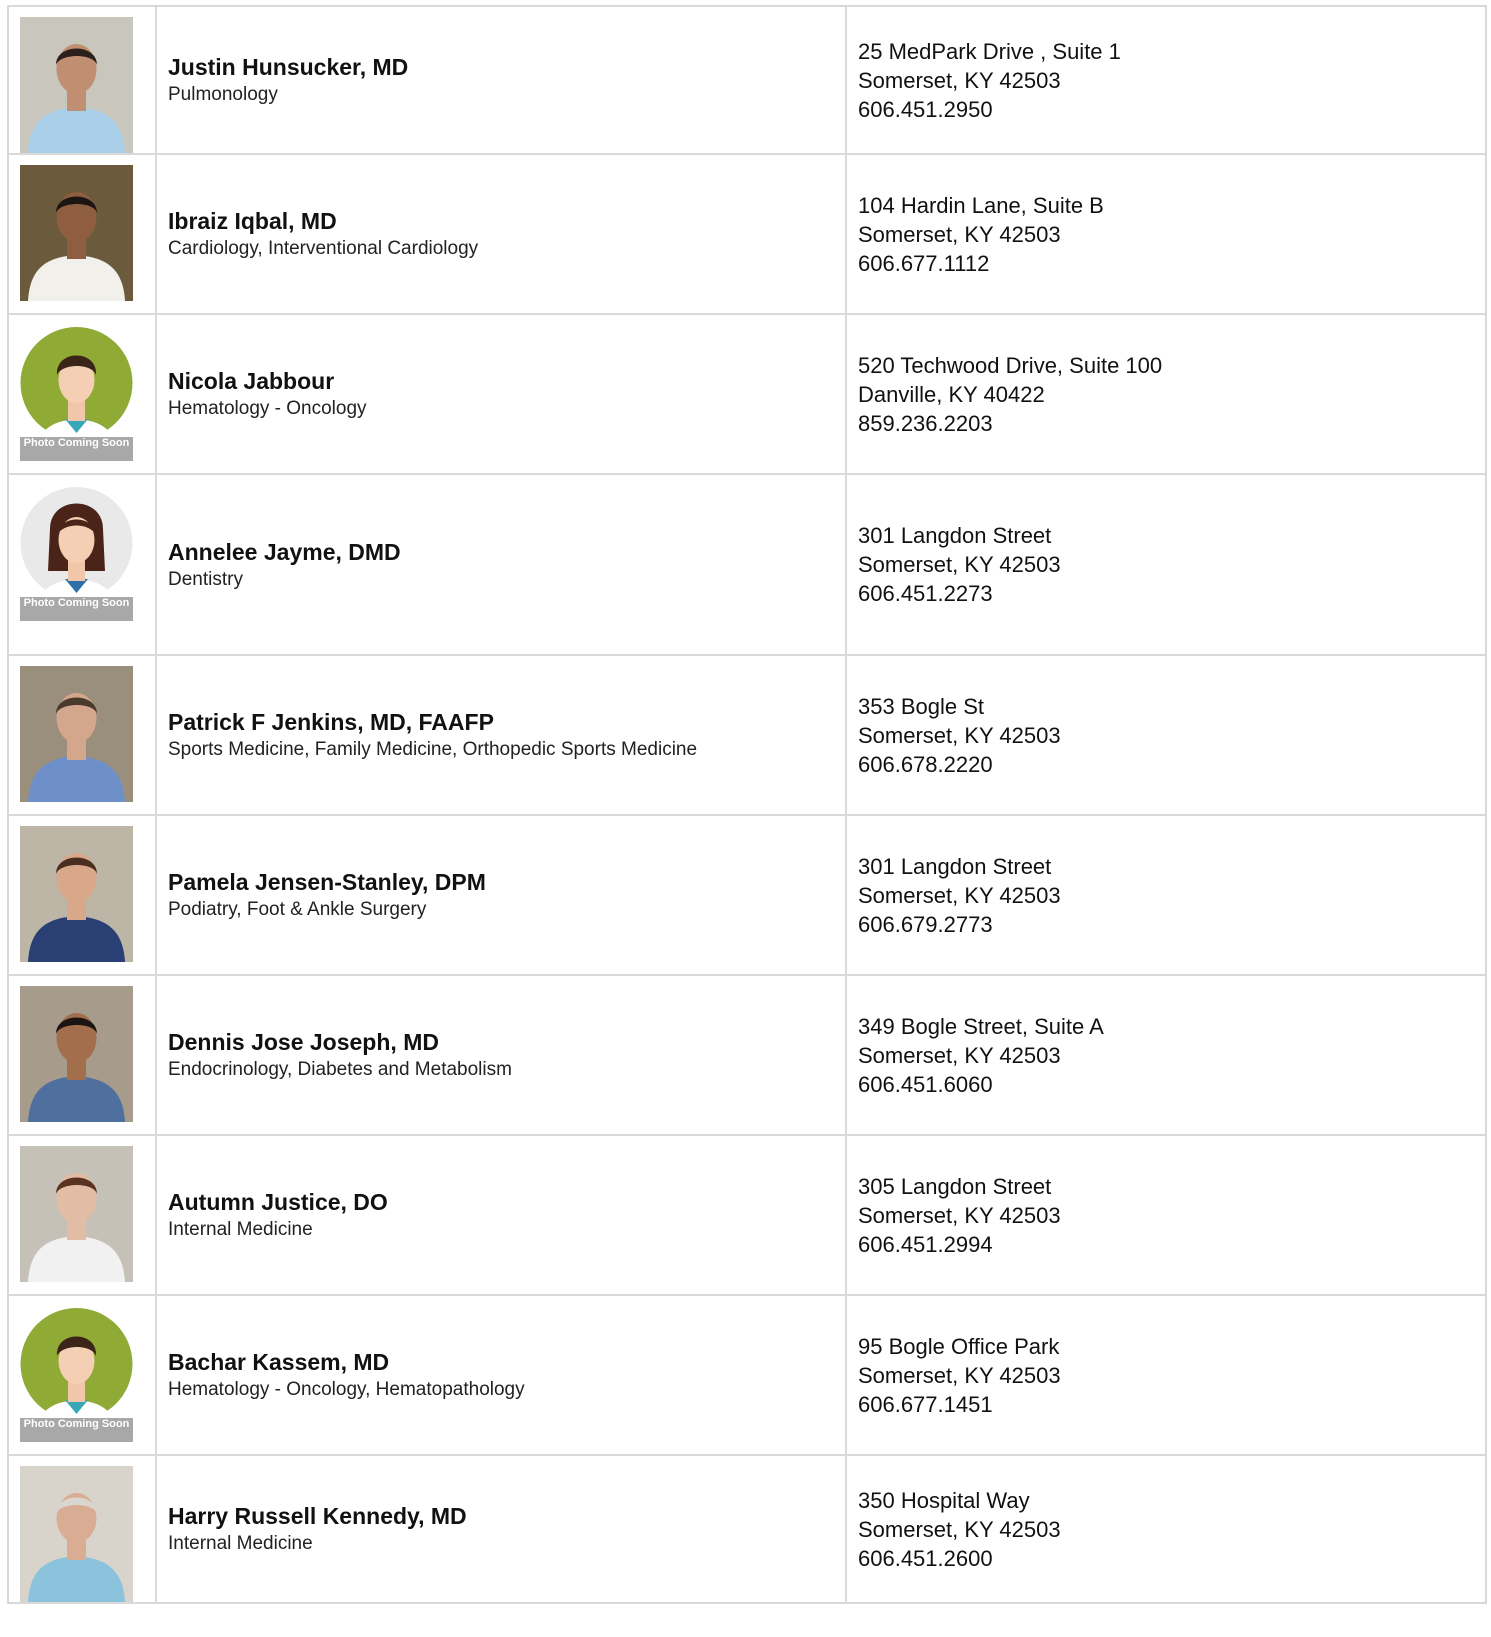  What do you see at coordinates (506, 221) in the screenshot?
I see `provider-name: Ibraiz Iqbal, MD` at bounding box center [506, 221].